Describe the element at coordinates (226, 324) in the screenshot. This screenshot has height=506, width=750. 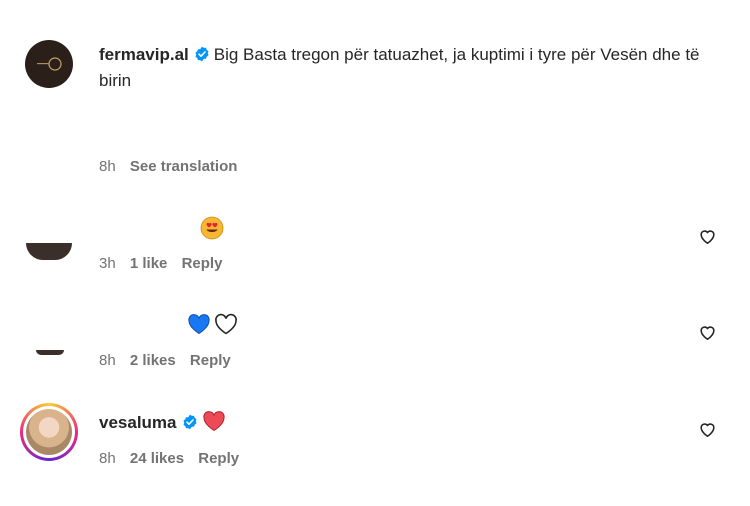
I see `white-heart-emoji` at that location.